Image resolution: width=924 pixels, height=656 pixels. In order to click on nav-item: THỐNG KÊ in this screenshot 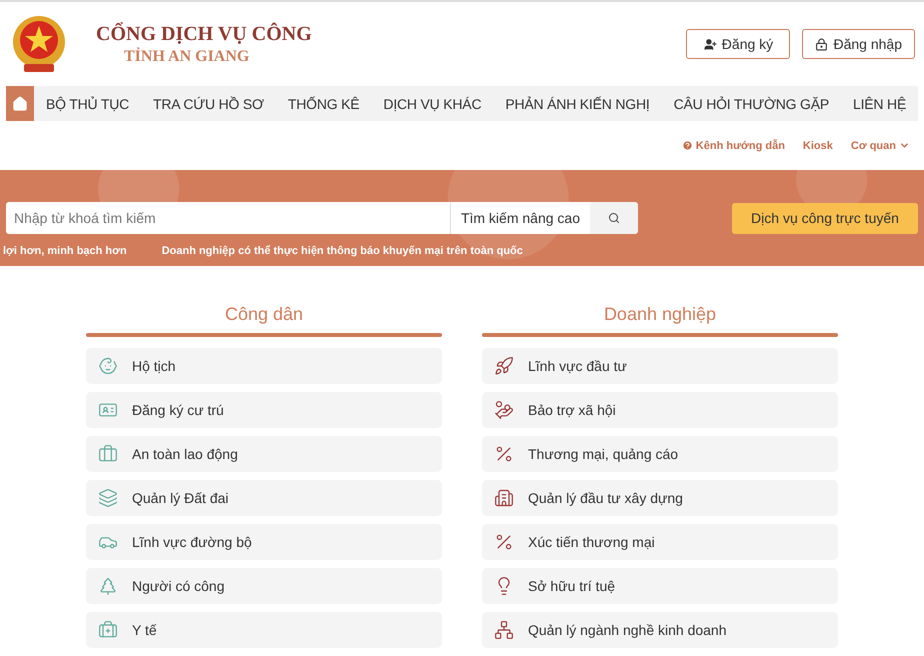, I will do `click(324, 103)`.